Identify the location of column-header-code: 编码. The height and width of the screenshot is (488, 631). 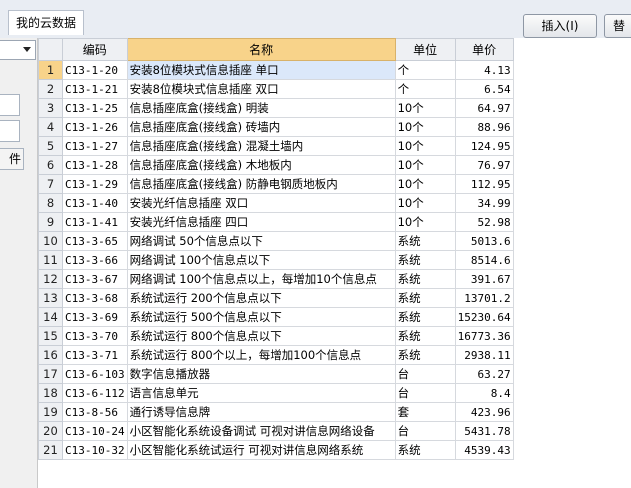
(95, 49).